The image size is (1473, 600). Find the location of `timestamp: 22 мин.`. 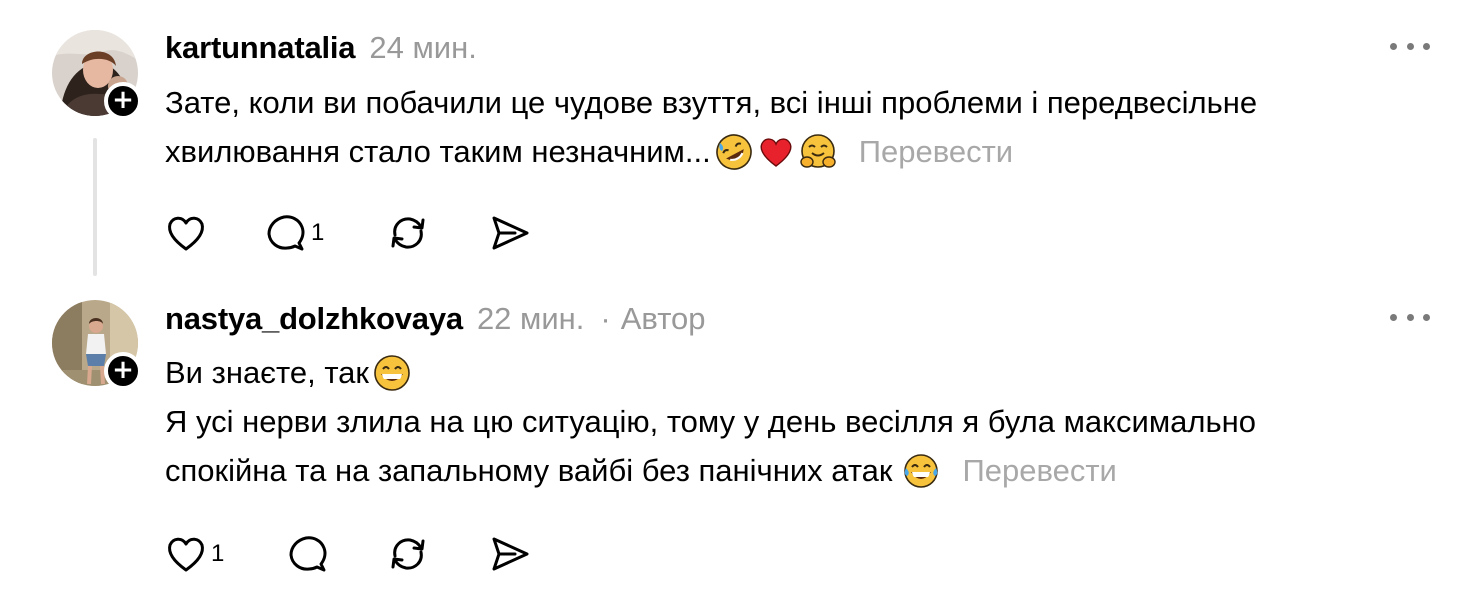

timestamp: 22 мин. is located at coordinates (530, 319).